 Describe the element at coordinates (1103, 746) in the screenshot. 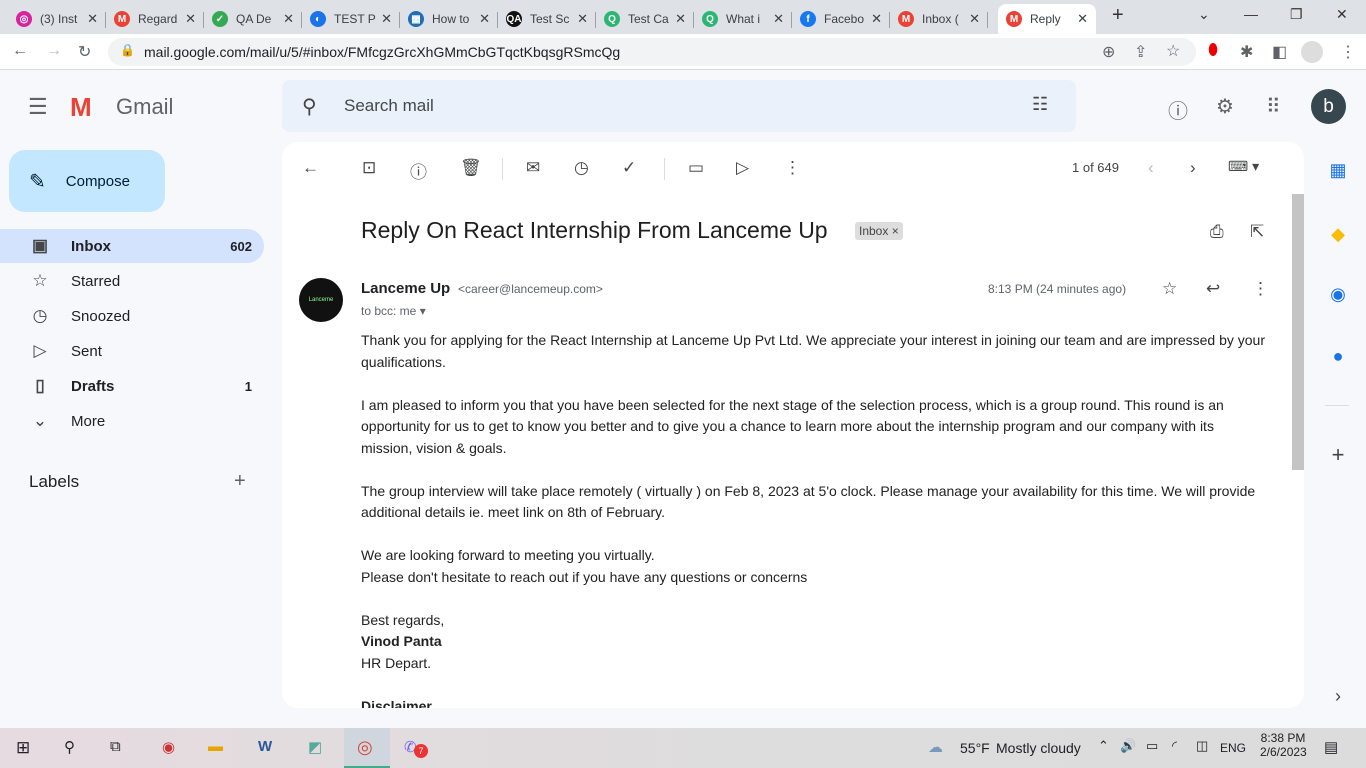

I see `show-hidden-icons: ⌃` at that location.